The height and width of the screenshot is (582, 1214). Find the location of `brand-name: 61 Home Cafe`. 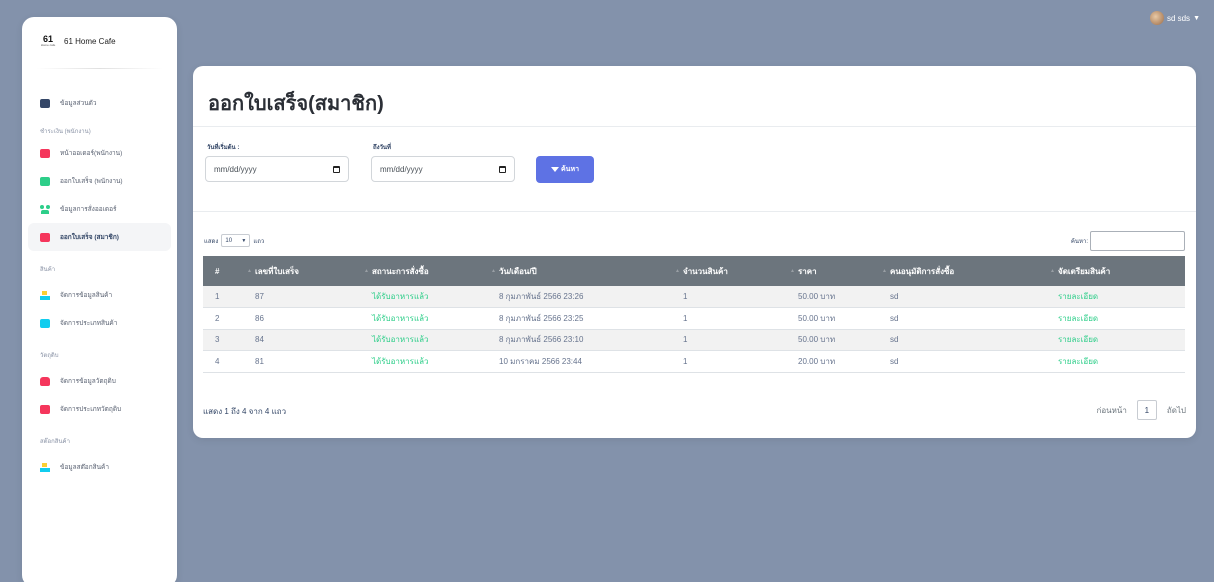

brand-name: 61 Home Cafe is located at coordinates (90, 41).